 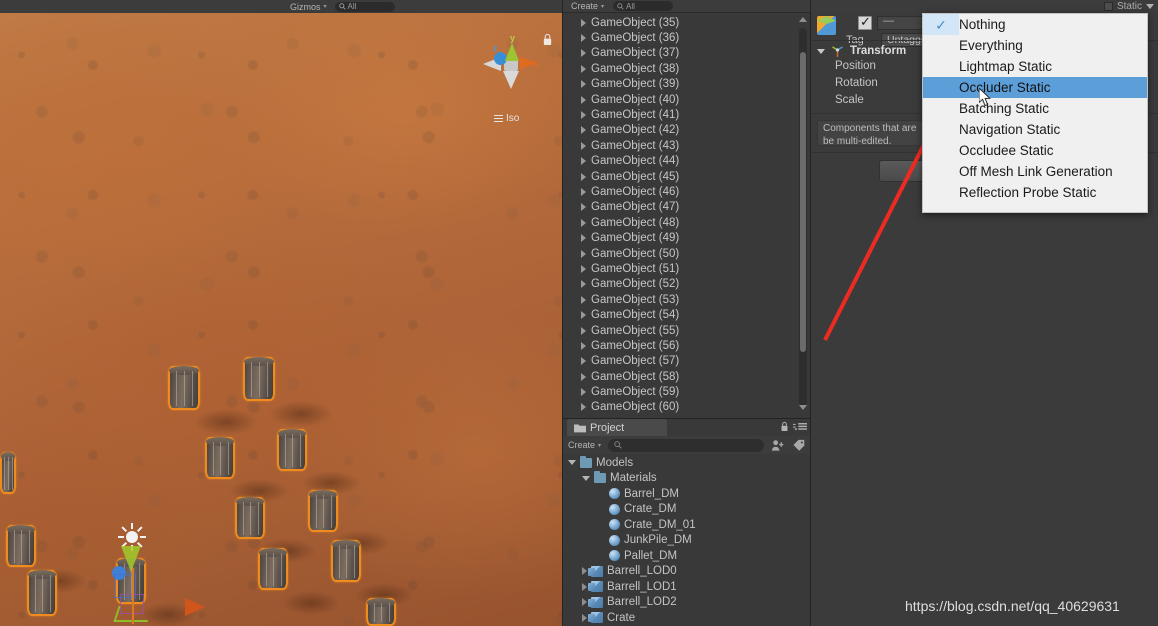 I want to click on project-asset-item: Barrell_LOD2, so click(x=686, y=603).